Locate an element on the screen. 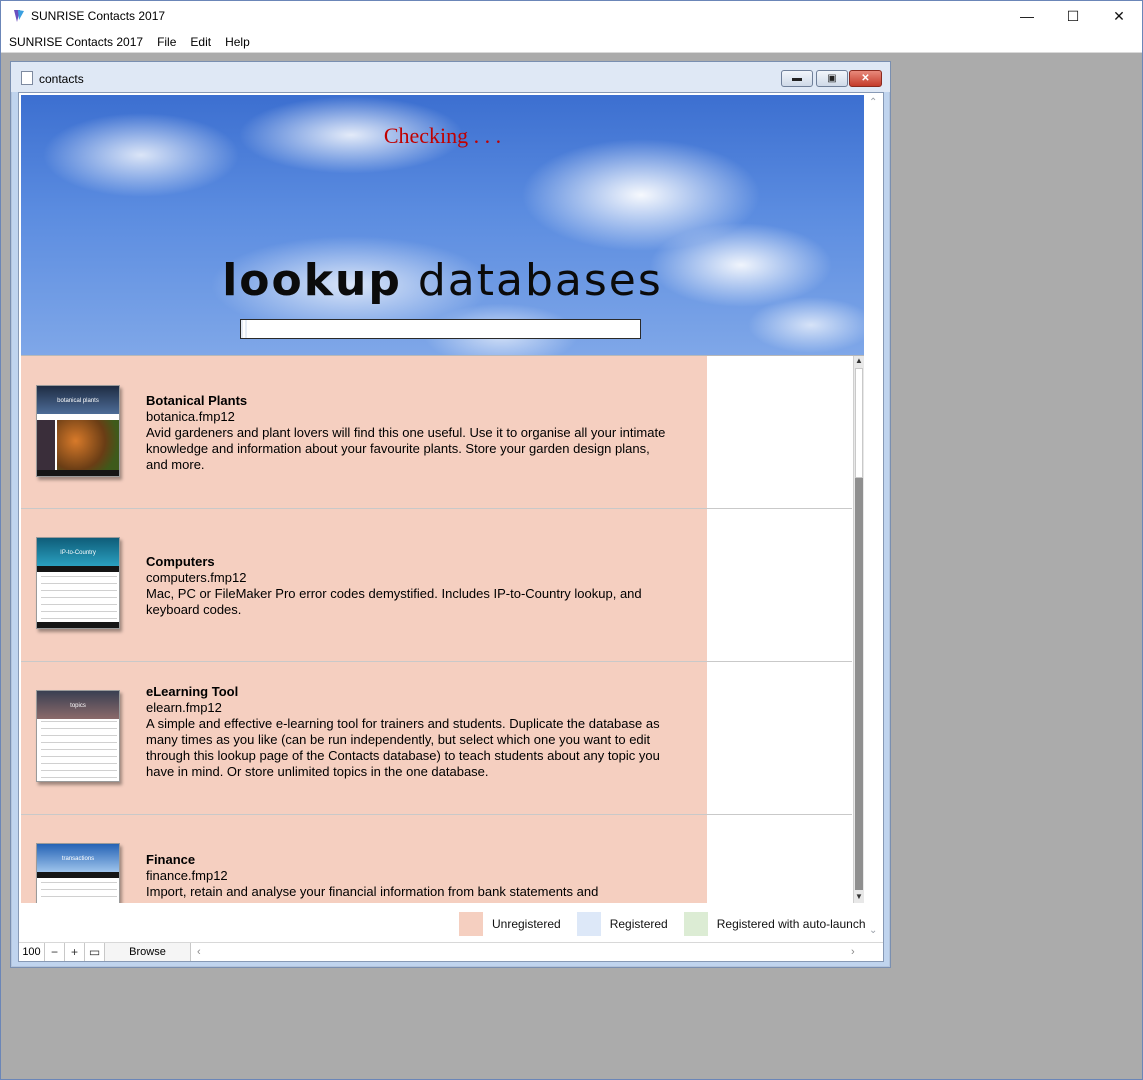  document-icon is located at coordinates (27, 78).